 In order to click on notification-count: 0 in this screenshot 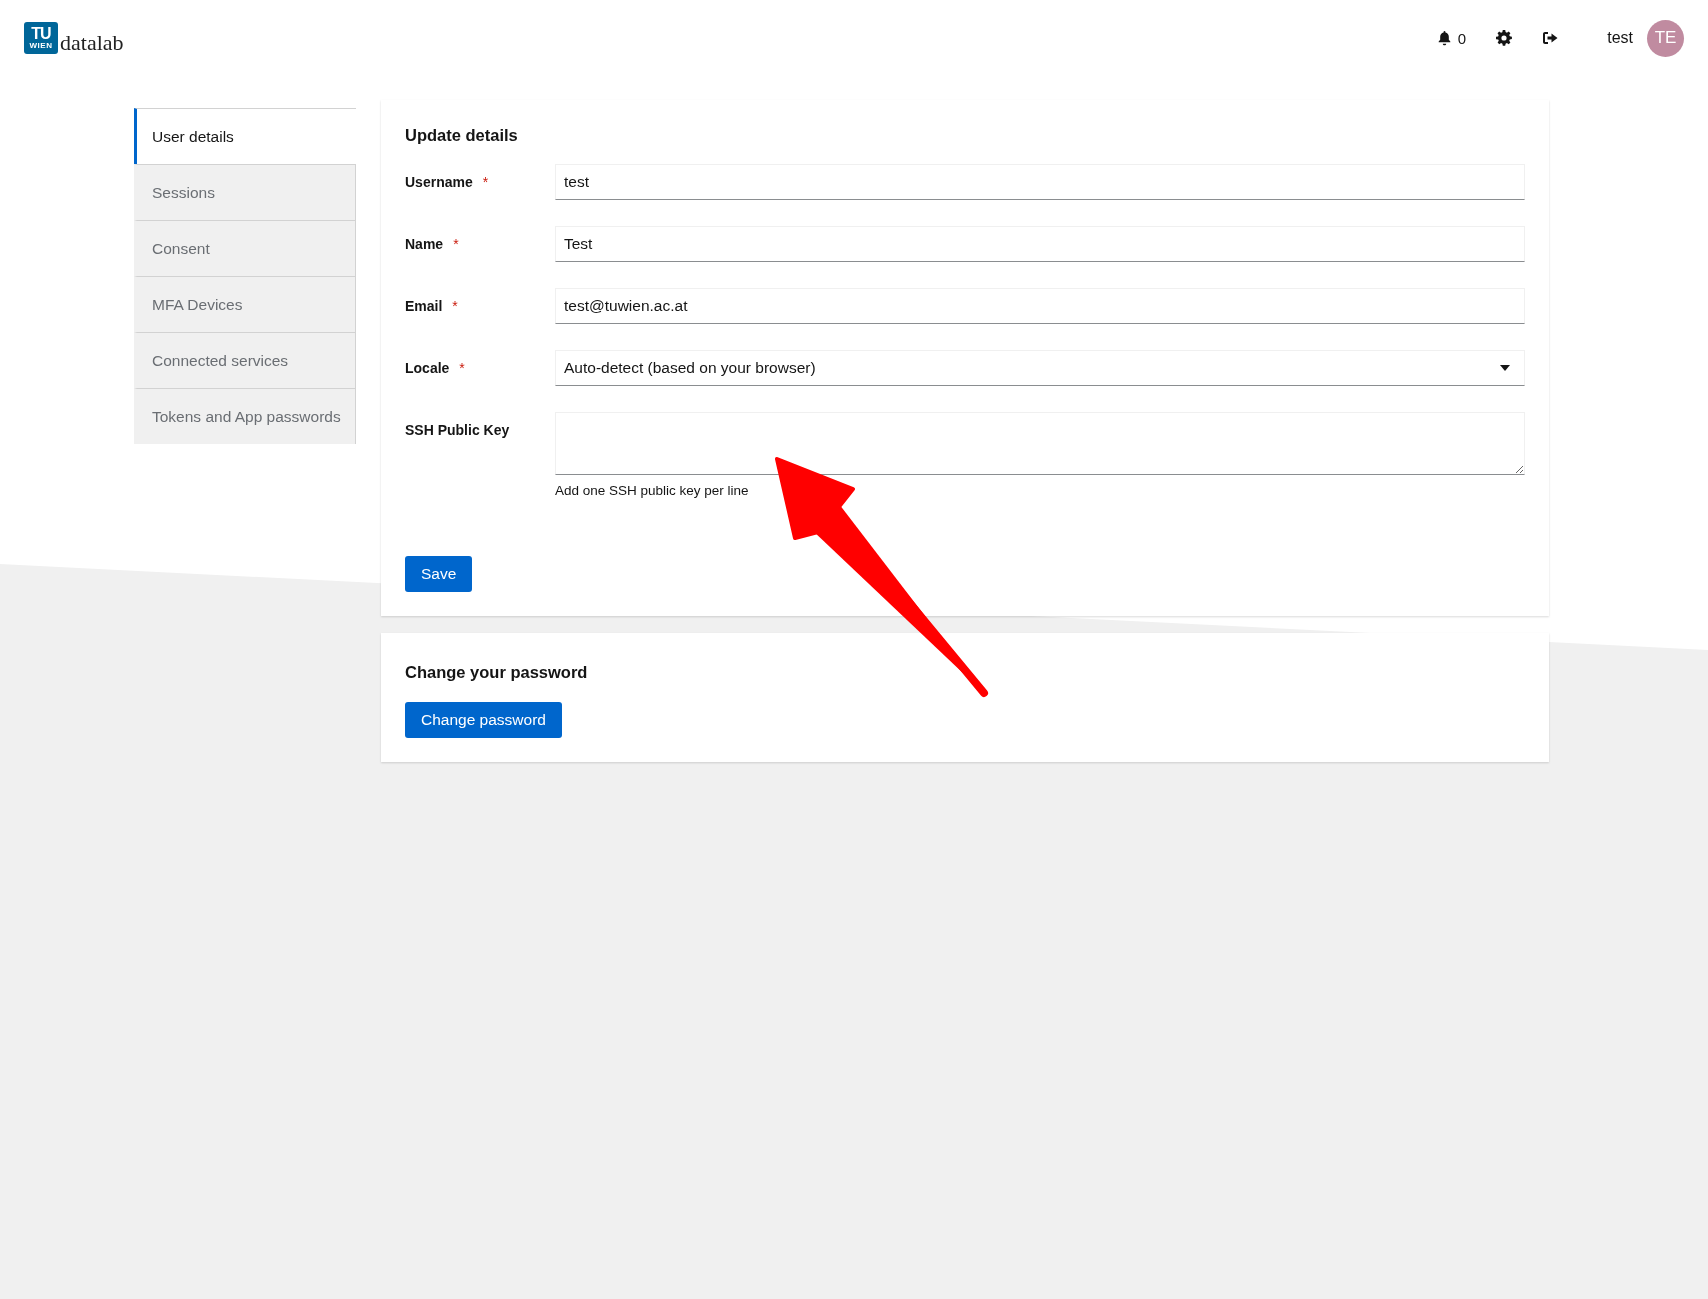, I will do `click(1462, 38)`.